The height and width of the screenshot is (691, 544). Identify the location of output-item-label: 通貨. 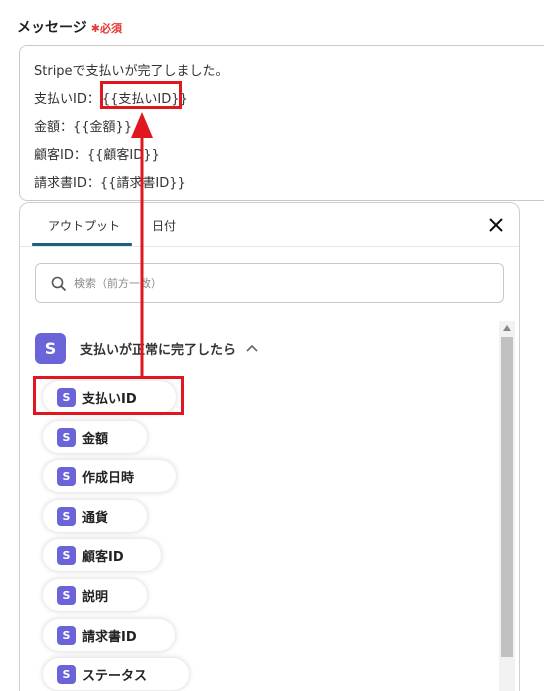
(95, 518).